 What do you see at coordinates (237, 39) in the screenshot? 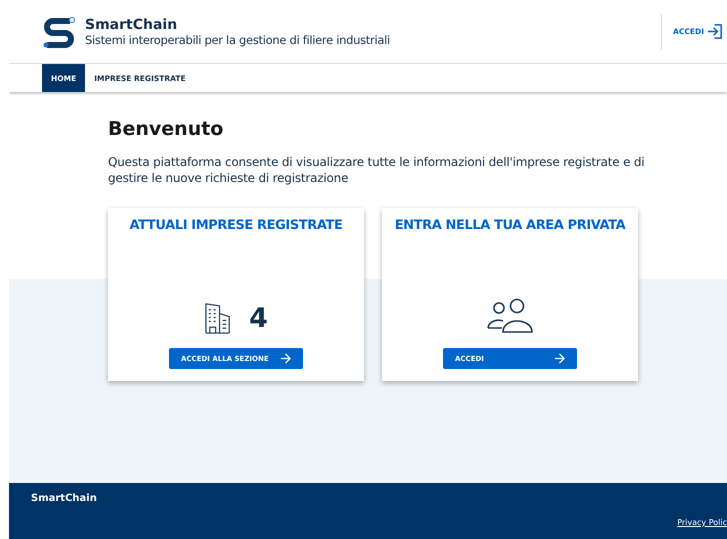
I see `brand-subtitle: Sistemi interoperabili per la gestione di filiere industriali` at bounding box center [237, 39].